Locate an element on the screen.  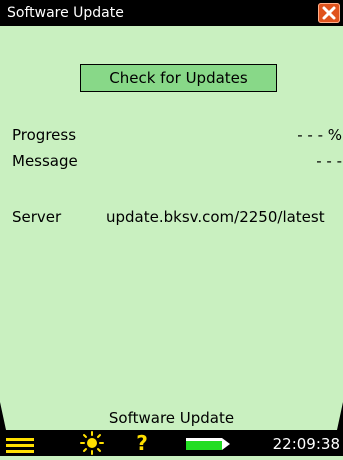
page-label: Software Update is located at coordinates (171, 418).